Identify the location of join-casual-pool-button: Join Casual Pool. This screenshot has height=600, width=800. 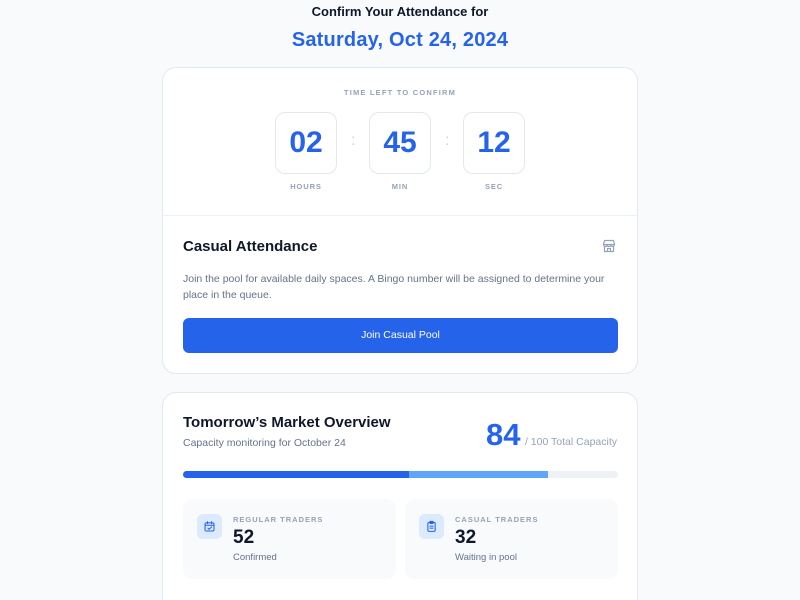
(400, 335).